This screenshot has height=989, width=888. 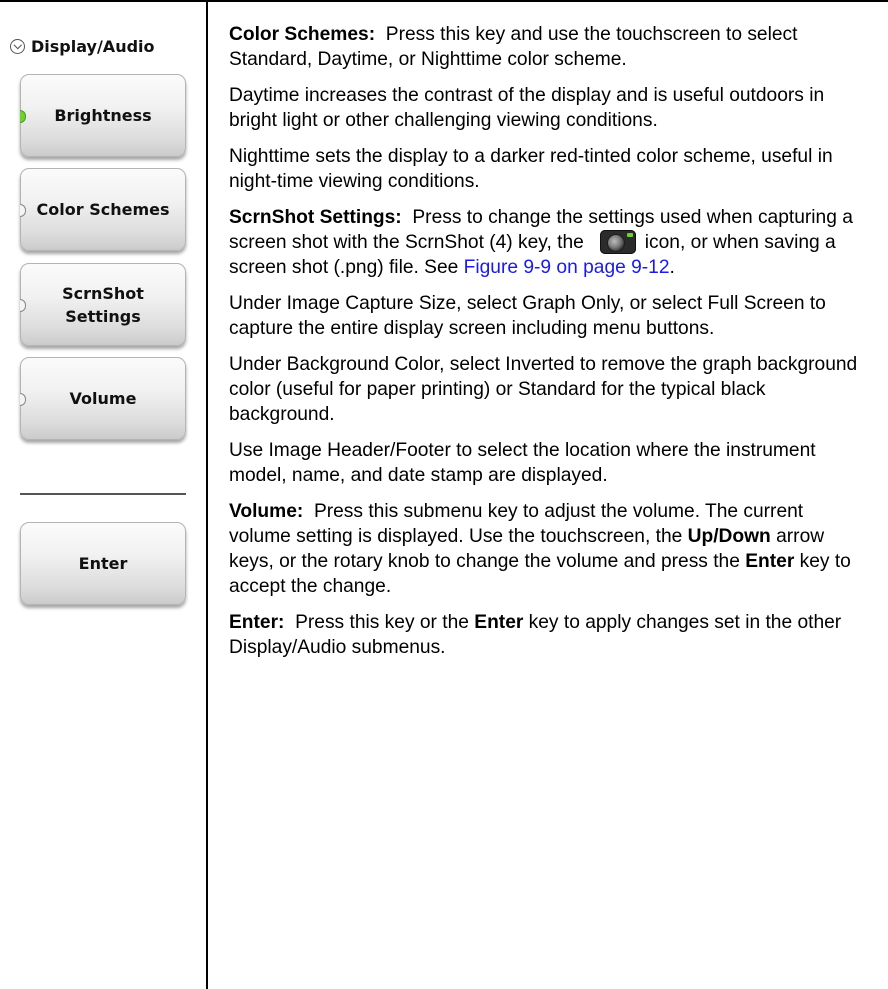 What do you see at coordinates (257, 622) in the screenshot?
I see `term-enter: Enter:` at bounding box center [257, 622].